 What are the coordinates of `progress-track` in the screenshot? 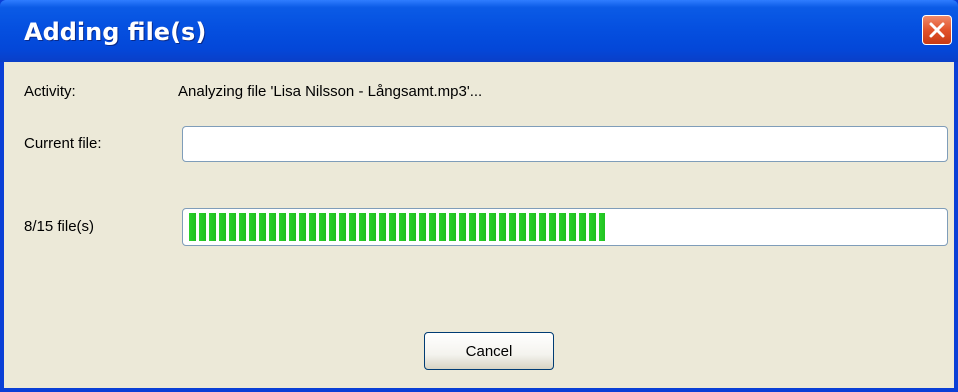 It's located at (565, 227).